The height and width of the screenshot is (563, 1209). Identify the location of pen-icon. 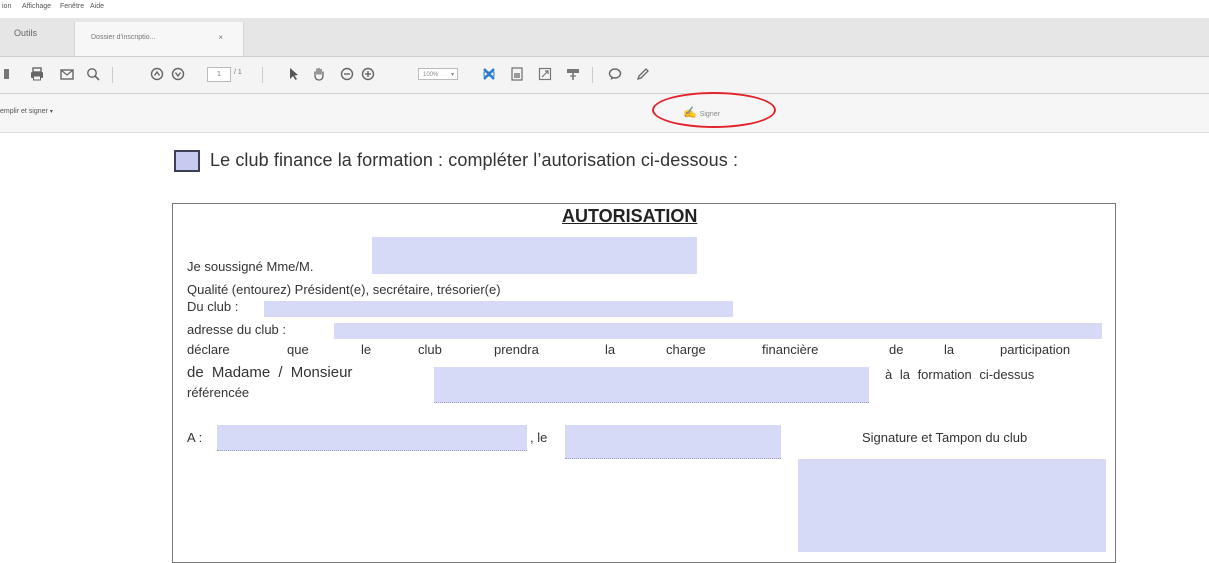
(643, 74).